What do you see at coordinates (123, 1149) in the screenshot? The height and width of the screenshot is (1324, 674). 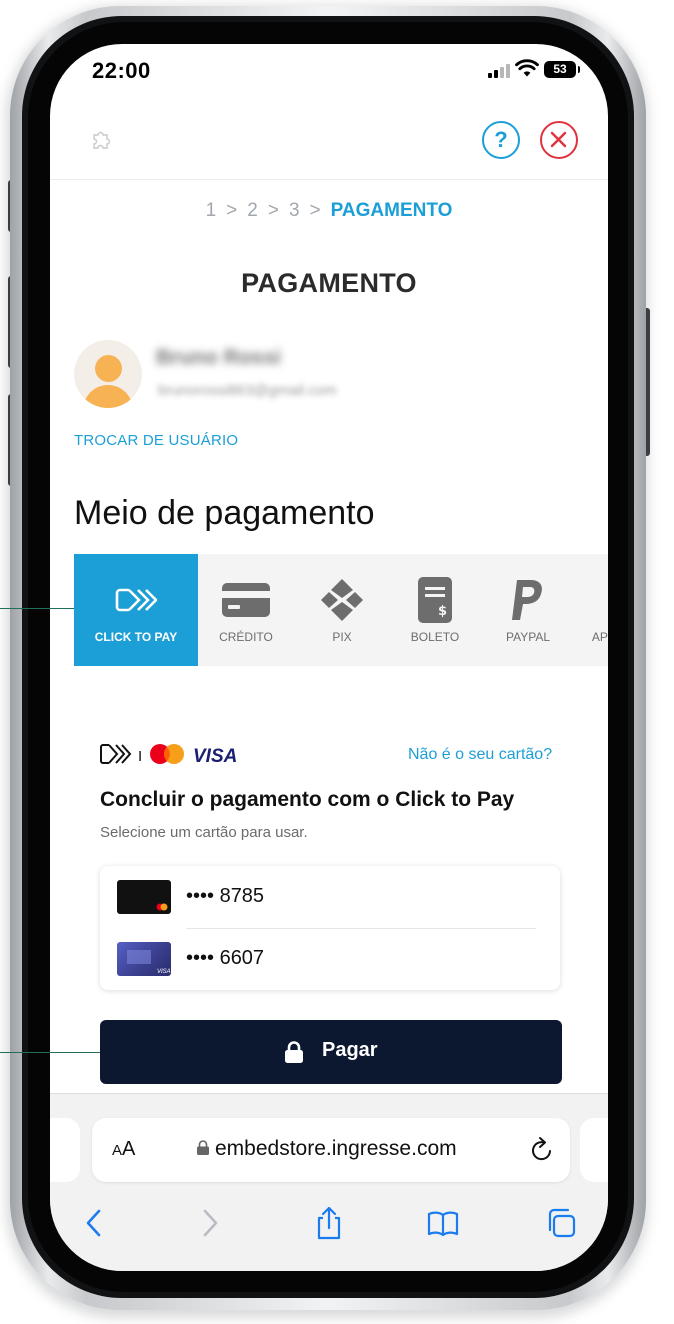 I see `reader-settings-button: AA` at bounding box center [123, 1149].